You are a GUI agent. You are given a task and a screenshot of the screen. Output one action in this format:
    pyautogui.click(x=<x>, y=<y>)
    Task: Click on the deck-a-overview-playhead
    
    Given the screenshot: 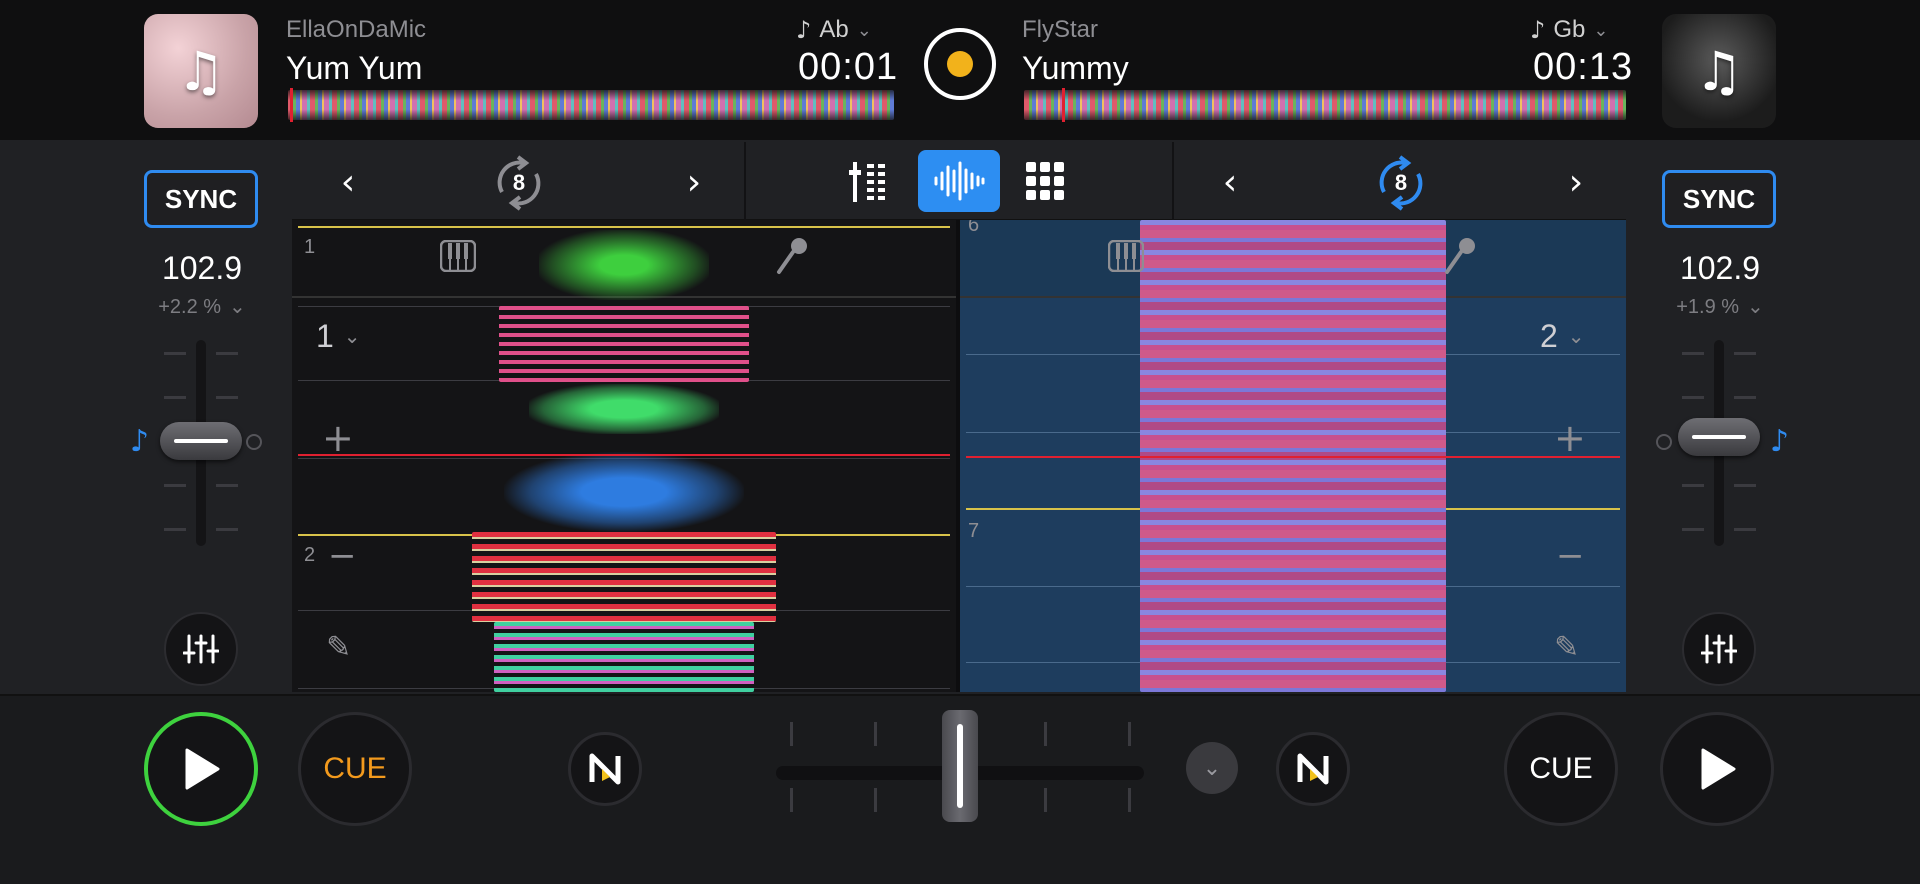 What is the action you would take?
    pyautogui.click(x=291, y=105)
    